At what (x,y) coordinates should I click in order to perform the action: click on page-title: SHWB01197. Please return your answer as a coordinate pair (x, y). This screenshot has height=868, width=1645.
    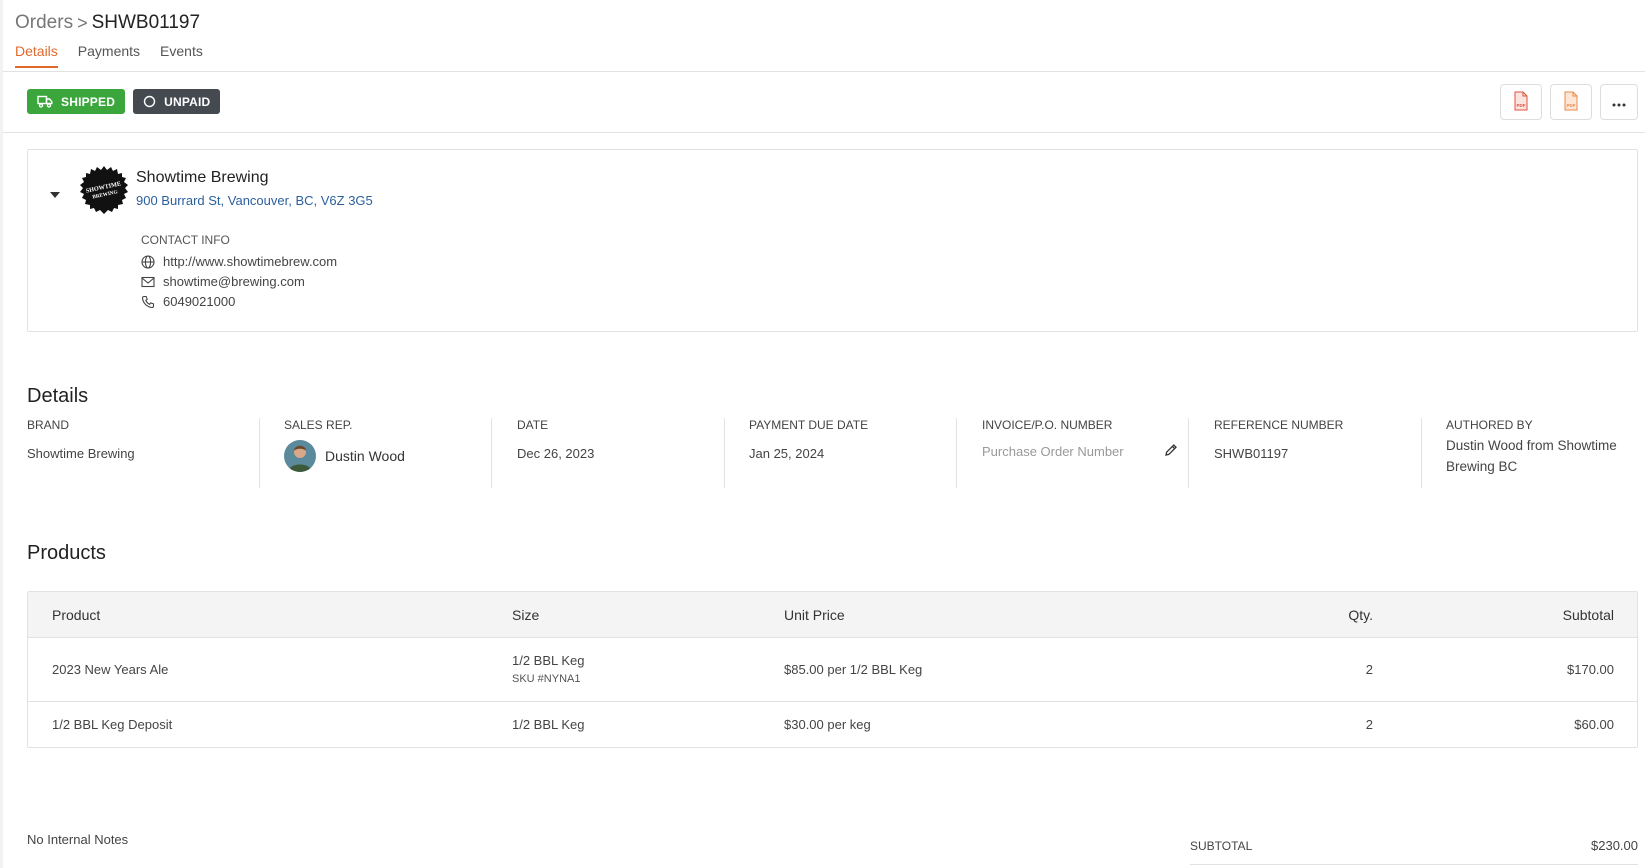
    Looking at the image, I should click on (146, 22).